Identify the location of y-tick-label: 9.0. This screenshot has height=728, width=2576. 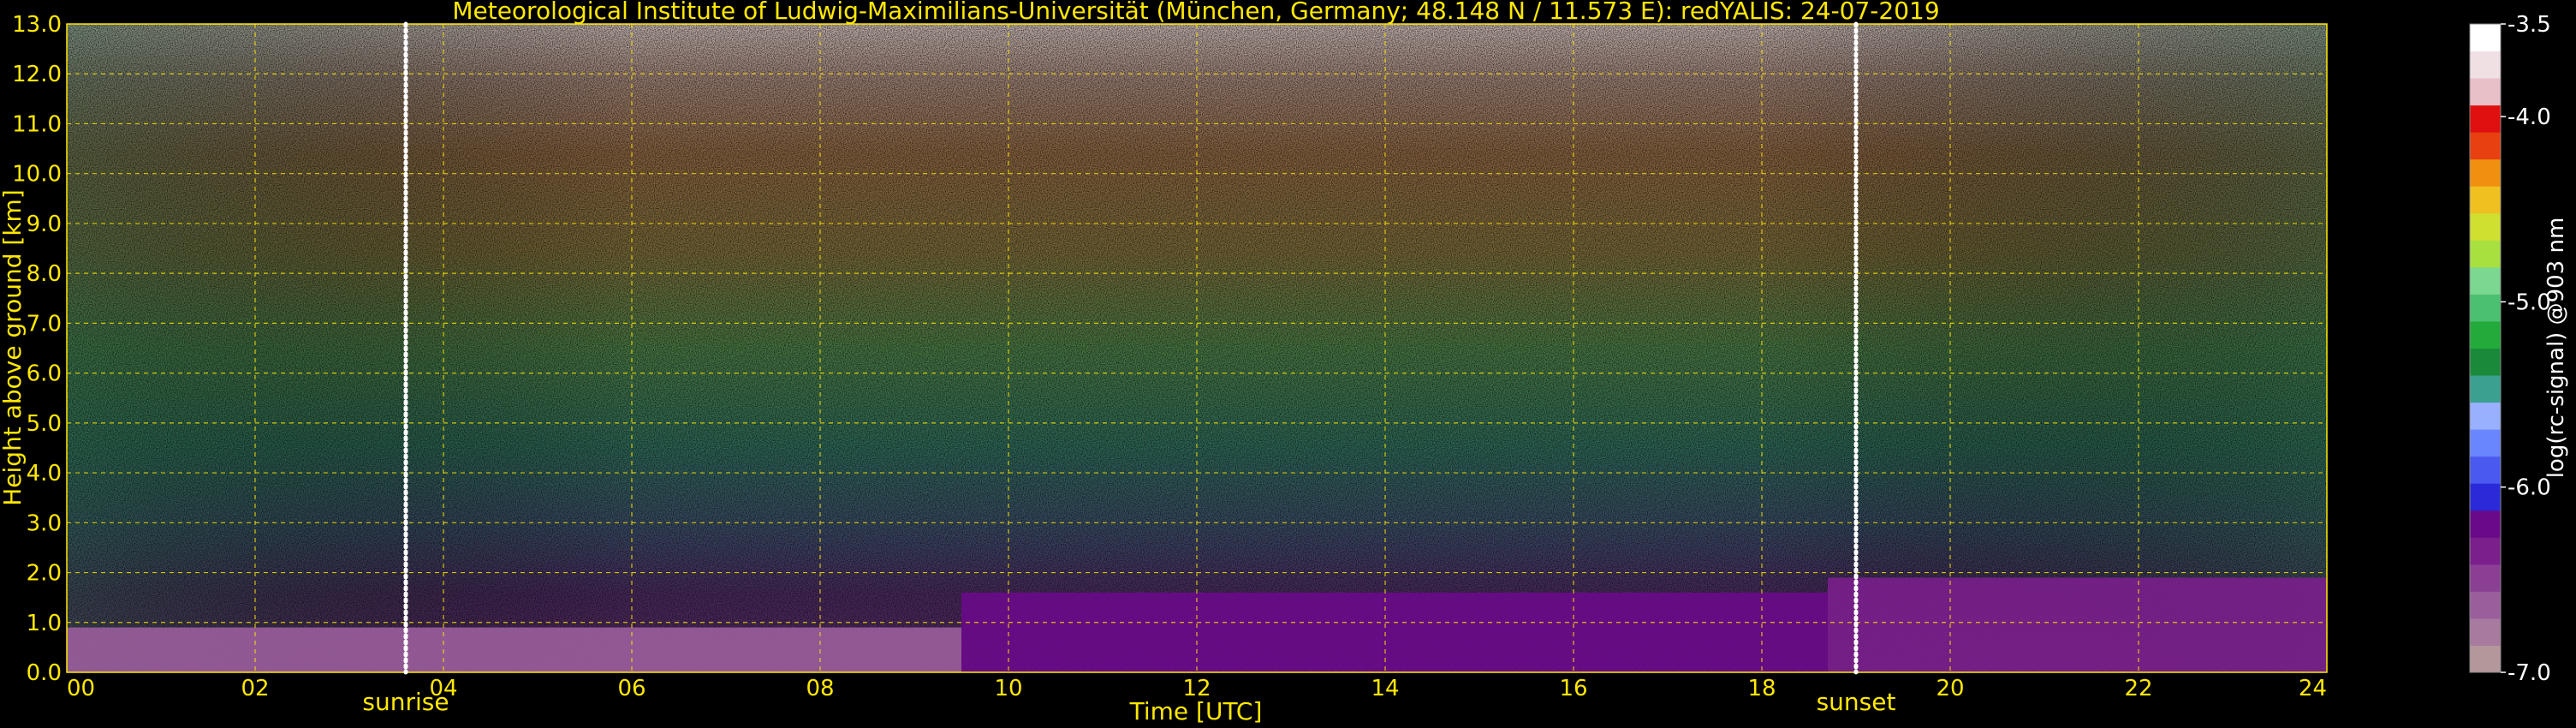
(44, 225).